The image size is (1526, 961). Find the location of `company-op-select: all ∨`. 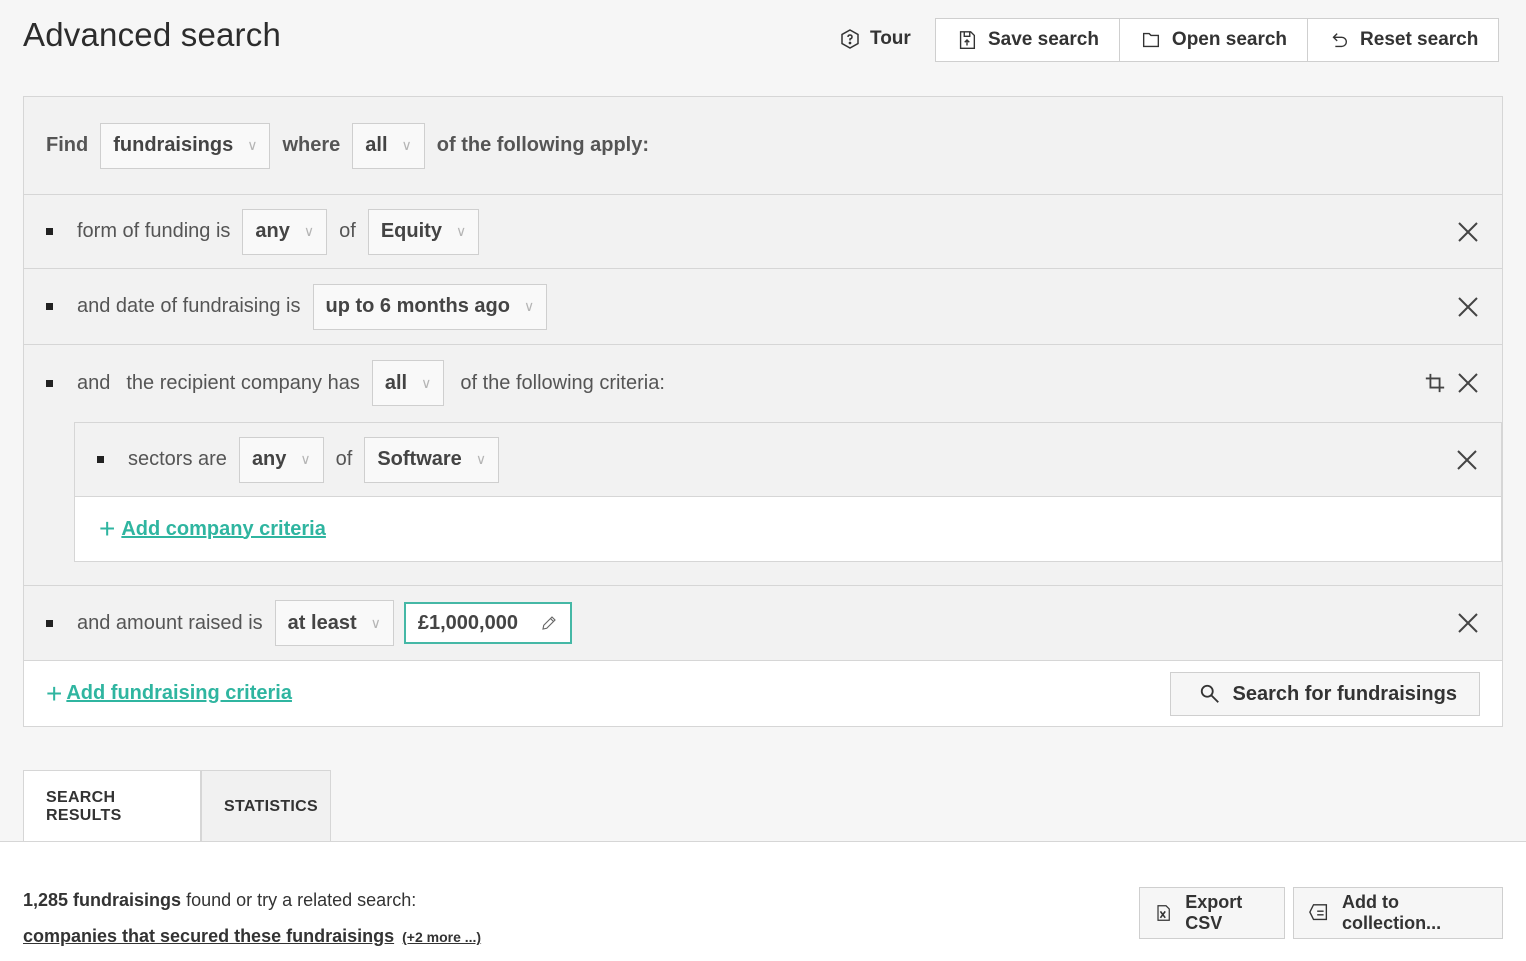

company-op-select: all ∨ is located at coordinates (408, 383).